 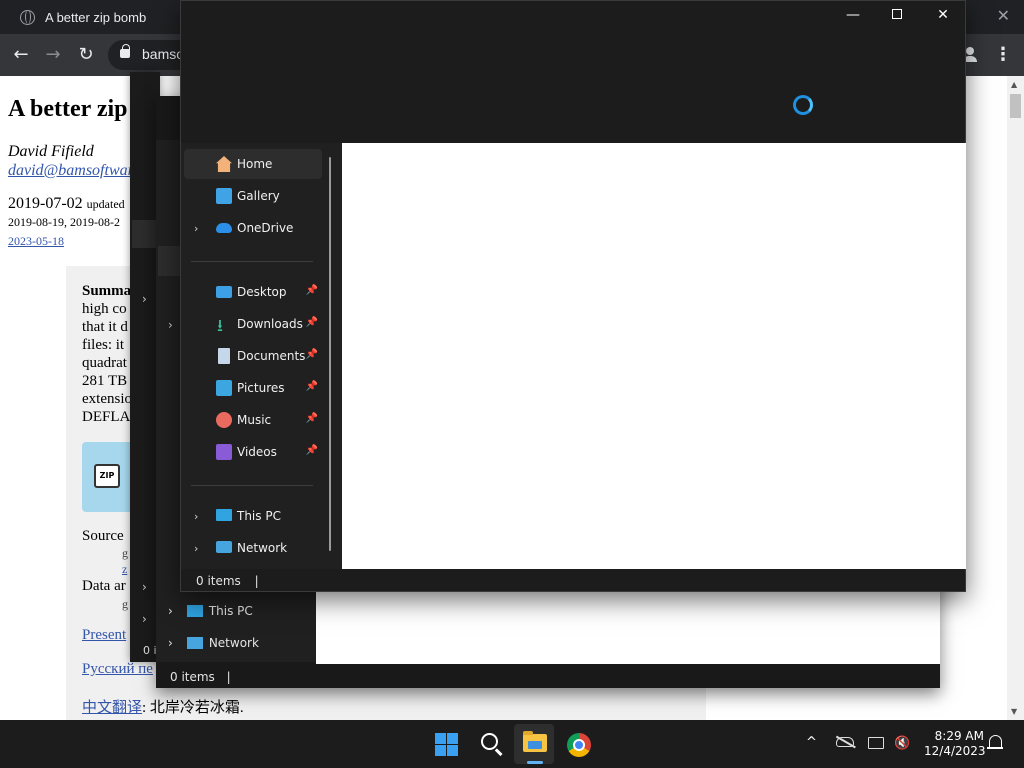 I want to click on presentation-link: Present, so click(x=104, y=635).